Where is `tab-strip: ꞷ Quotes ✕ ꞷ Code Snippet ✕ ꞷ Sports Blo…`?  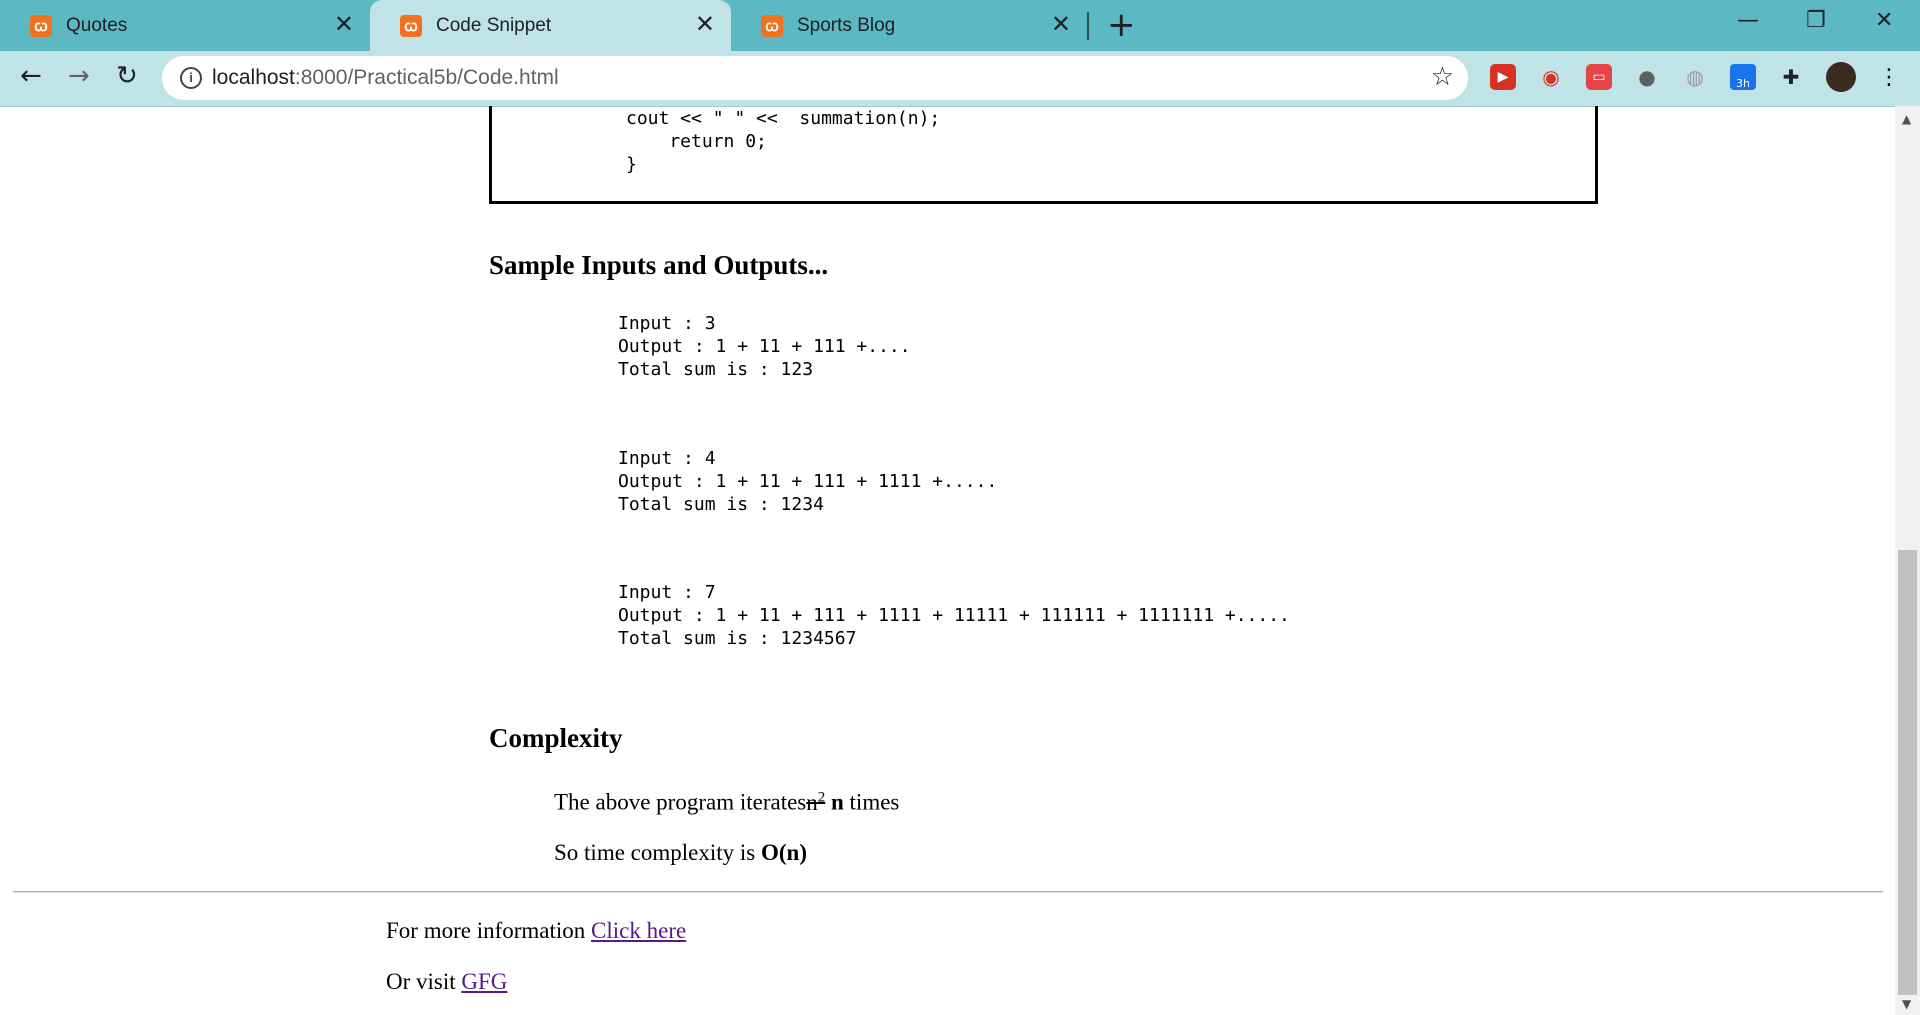
tab-strip: ꞷ Quotes ✕ ꞷ Code Snippet ✕ ꞷ Sports Blo… is located at coordinates (960, 25).